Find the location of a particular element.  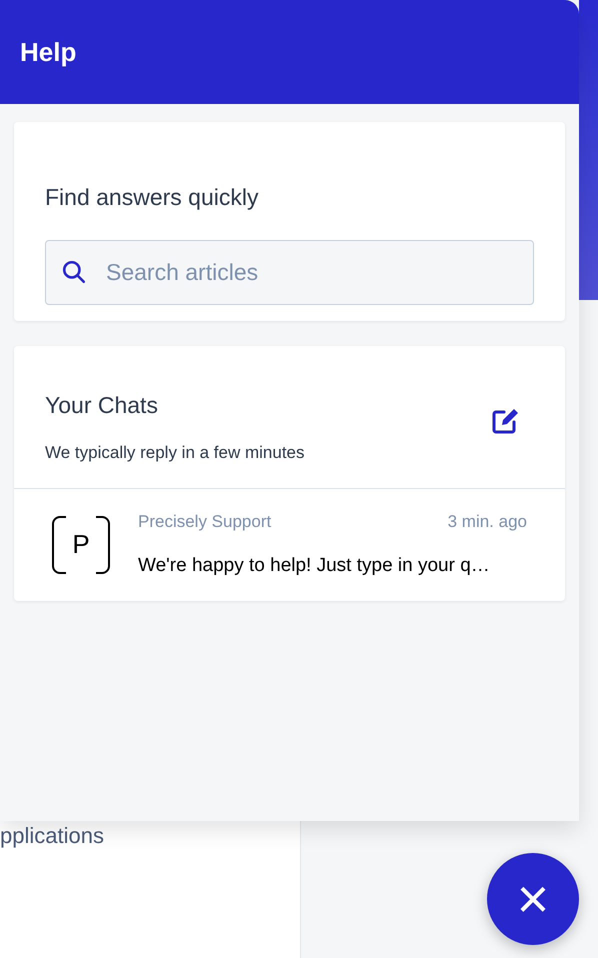

message-time: 3 min. ago is located at coordinates (487, 521).